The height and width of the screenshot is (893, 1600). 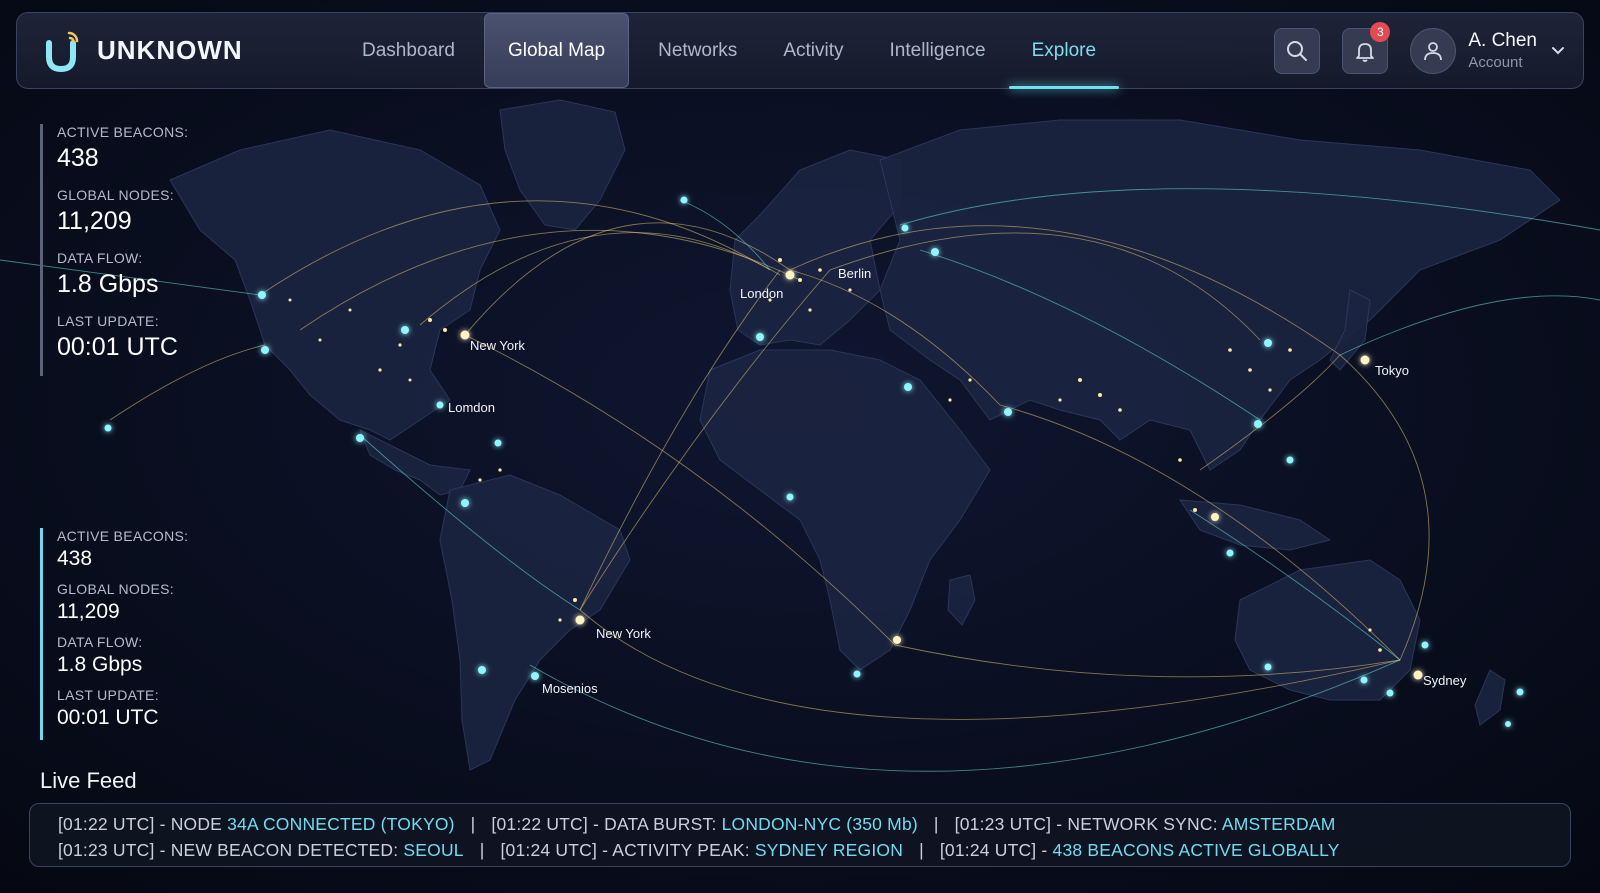 I want to click on user-icon, so click(x=1433, y=50).